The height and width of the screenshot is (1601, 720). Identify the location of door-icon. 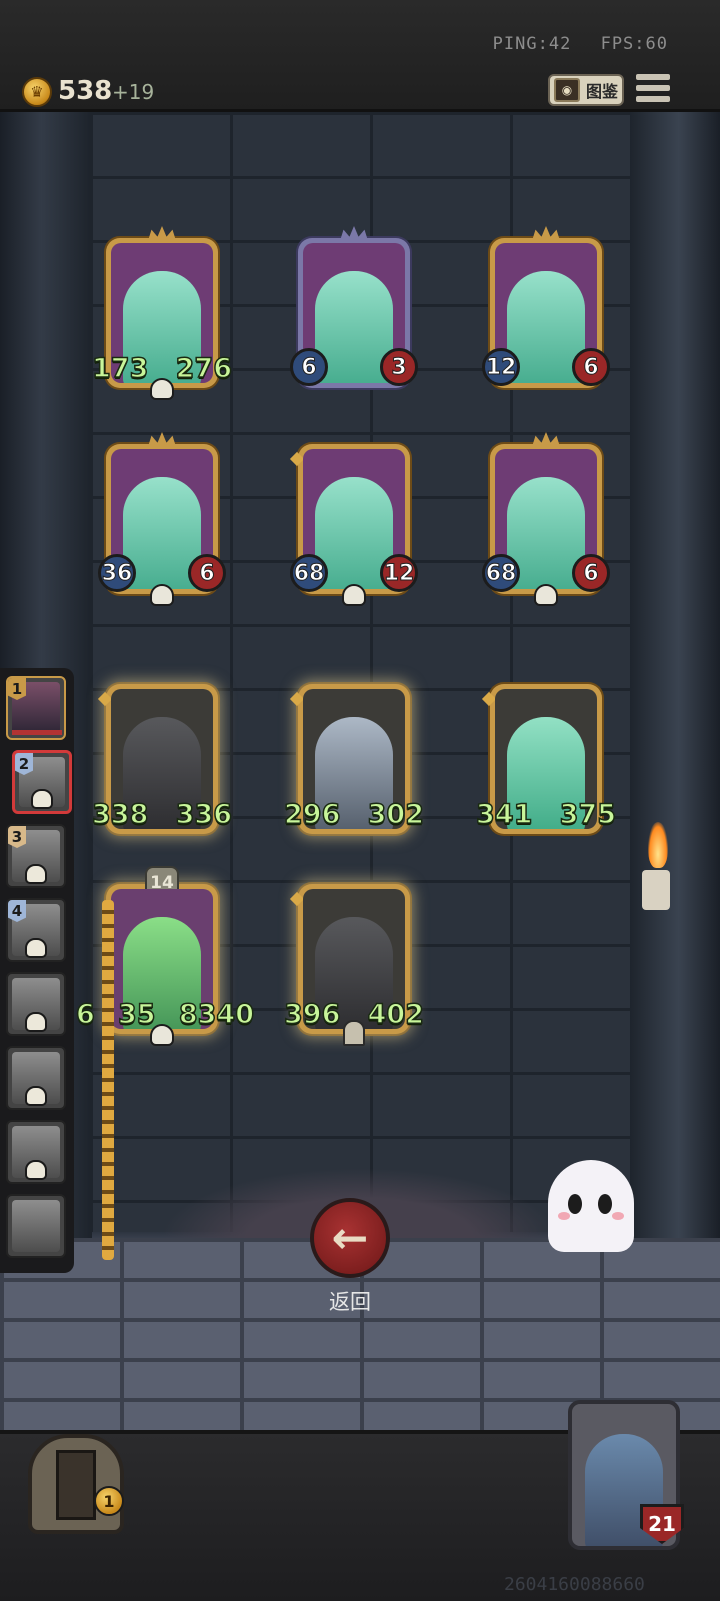
(76, 1485).